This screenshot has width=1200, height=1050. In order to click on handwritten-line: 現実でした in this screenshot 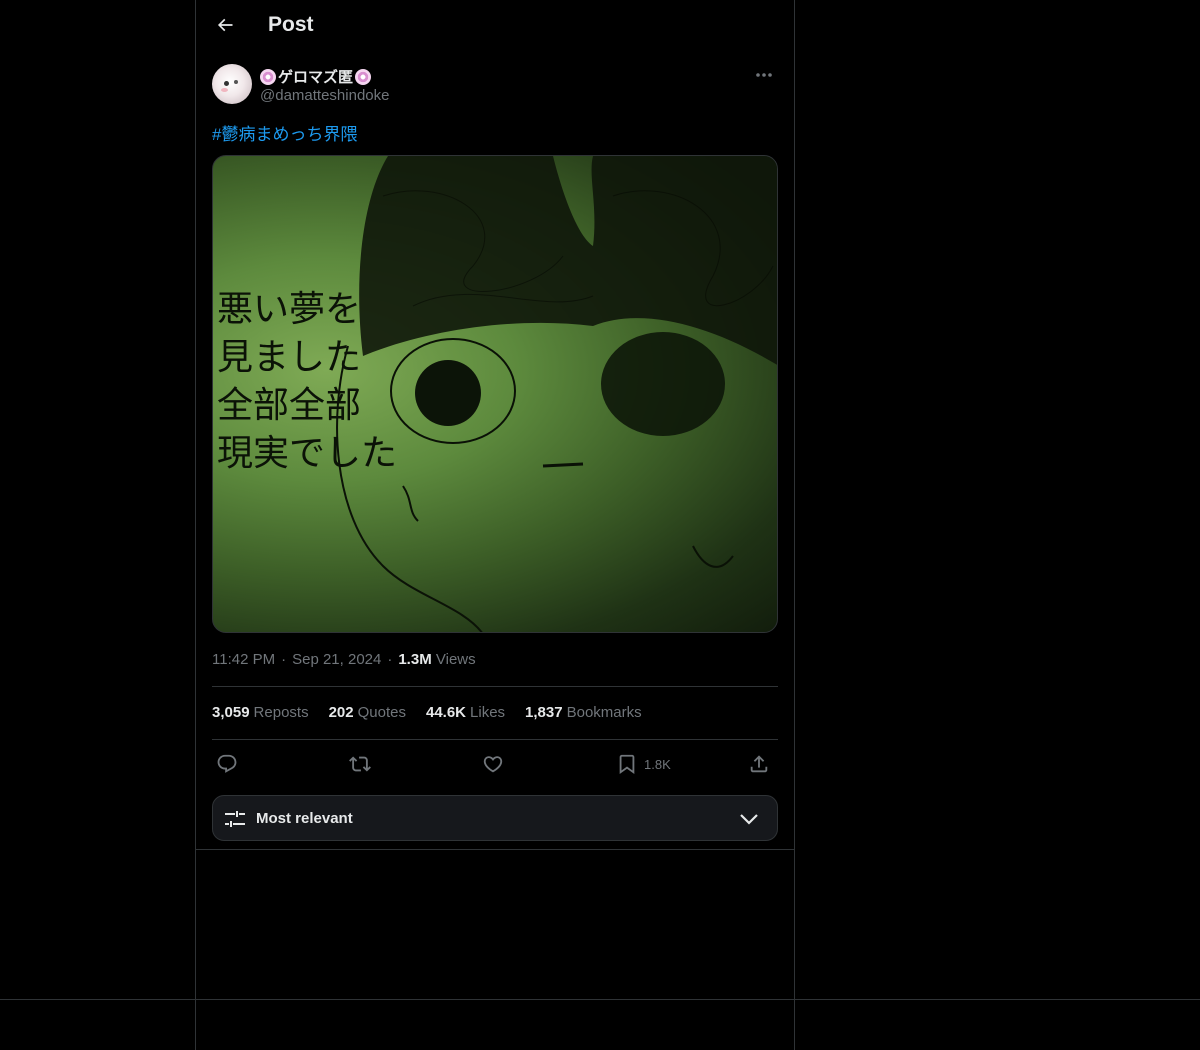, I will do `click(307, 453)`.